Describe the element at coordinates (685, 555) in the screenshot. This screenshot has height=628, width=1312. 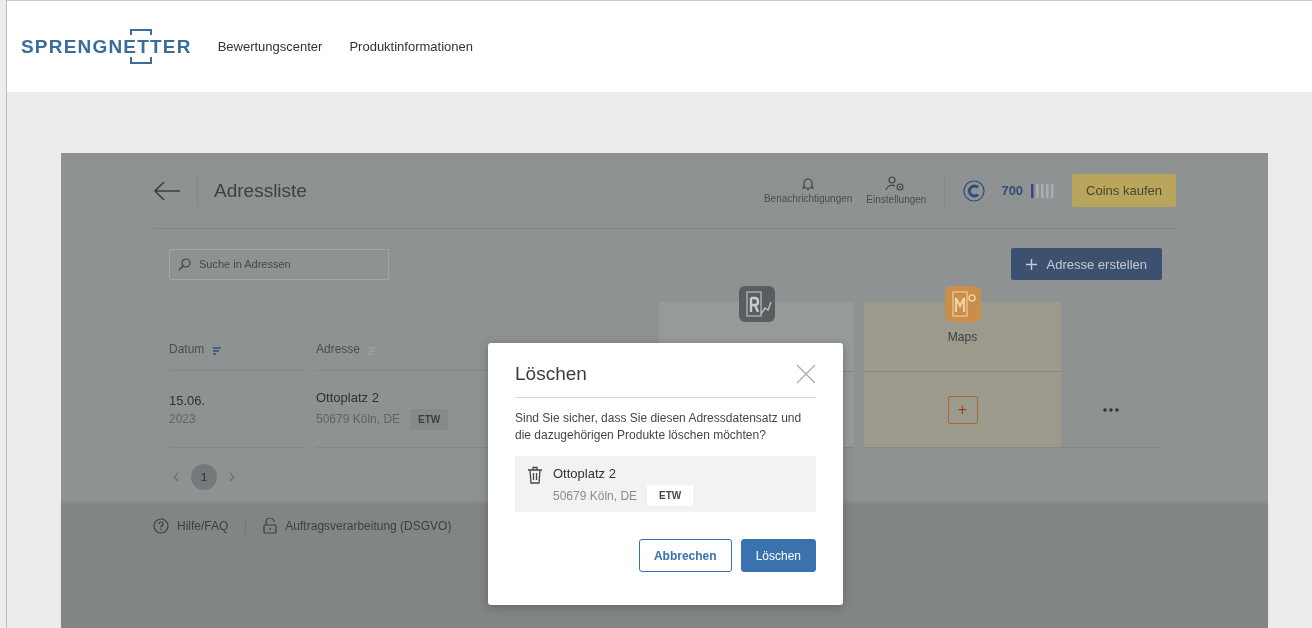
I see `cancel-button: Abbrechen` at that location.